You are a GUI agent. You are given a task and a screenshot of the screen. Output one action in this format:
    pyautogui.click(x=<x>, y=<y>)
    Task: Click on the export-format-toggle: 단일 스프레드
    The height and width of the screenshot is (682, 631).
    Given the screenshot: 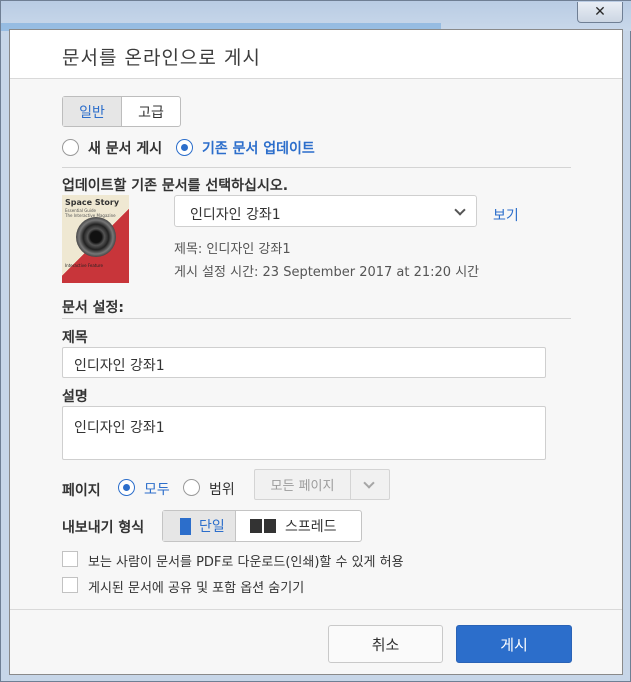 What is the action you would take?
    pyautogui.click(x=262, y=526)
    